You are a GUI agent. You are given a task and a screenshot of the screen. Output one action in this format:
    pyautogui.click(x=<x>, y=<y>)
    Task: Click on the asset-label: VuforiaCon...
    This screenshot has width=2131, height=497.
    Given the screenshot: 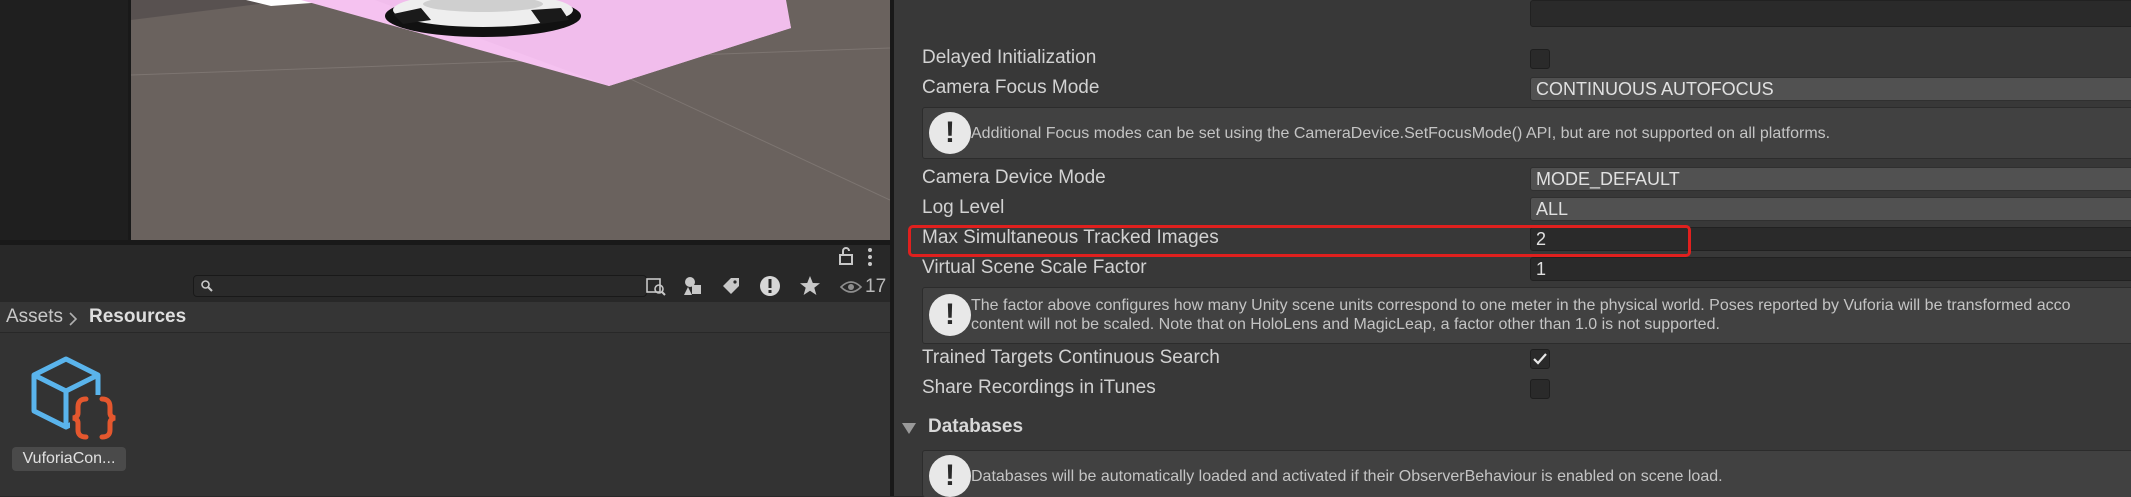 What is the action you would take?
    pyautogui.click(x=69, y=459)
    